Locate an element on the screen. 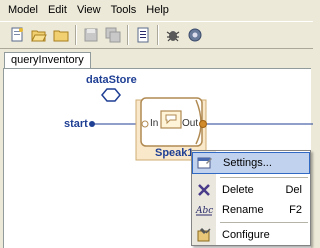 This screenshot has height=248, width=320. menu-edit: Edit is located at coordinates (57, 10).